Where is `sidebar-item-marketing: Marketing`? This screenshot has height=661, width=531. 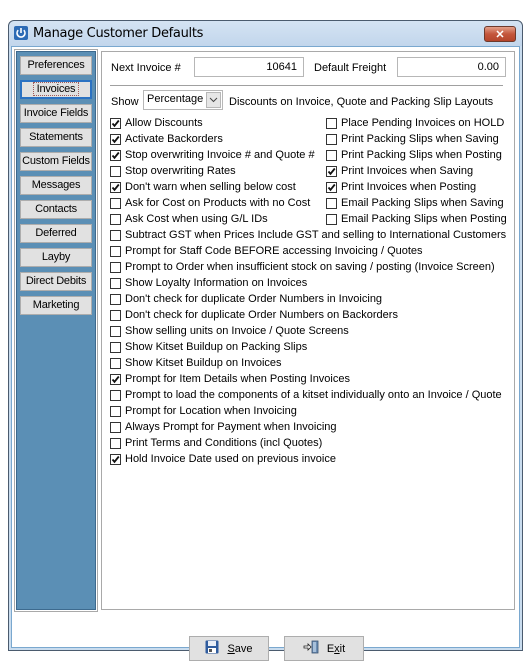 sidebar-item-marketing: Marketing is located at coordinates (56, 305).